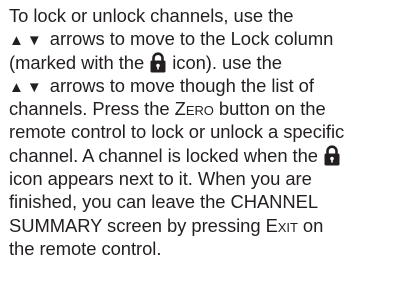  What do you see at coordinates (79, 62) in the screenshot?
I see `text-segment: (marked with the` at bounding box center [79, 62].